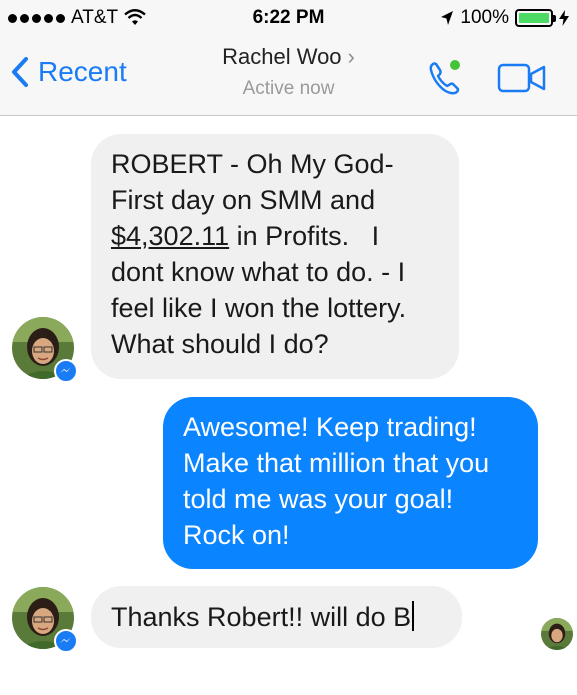 The width and height of the screenshot is (577, 695). Describe the element at coordinates (288, 19) in the screenshot. I see `status-bar: AT&T 6:22 PM 100%` at that location.